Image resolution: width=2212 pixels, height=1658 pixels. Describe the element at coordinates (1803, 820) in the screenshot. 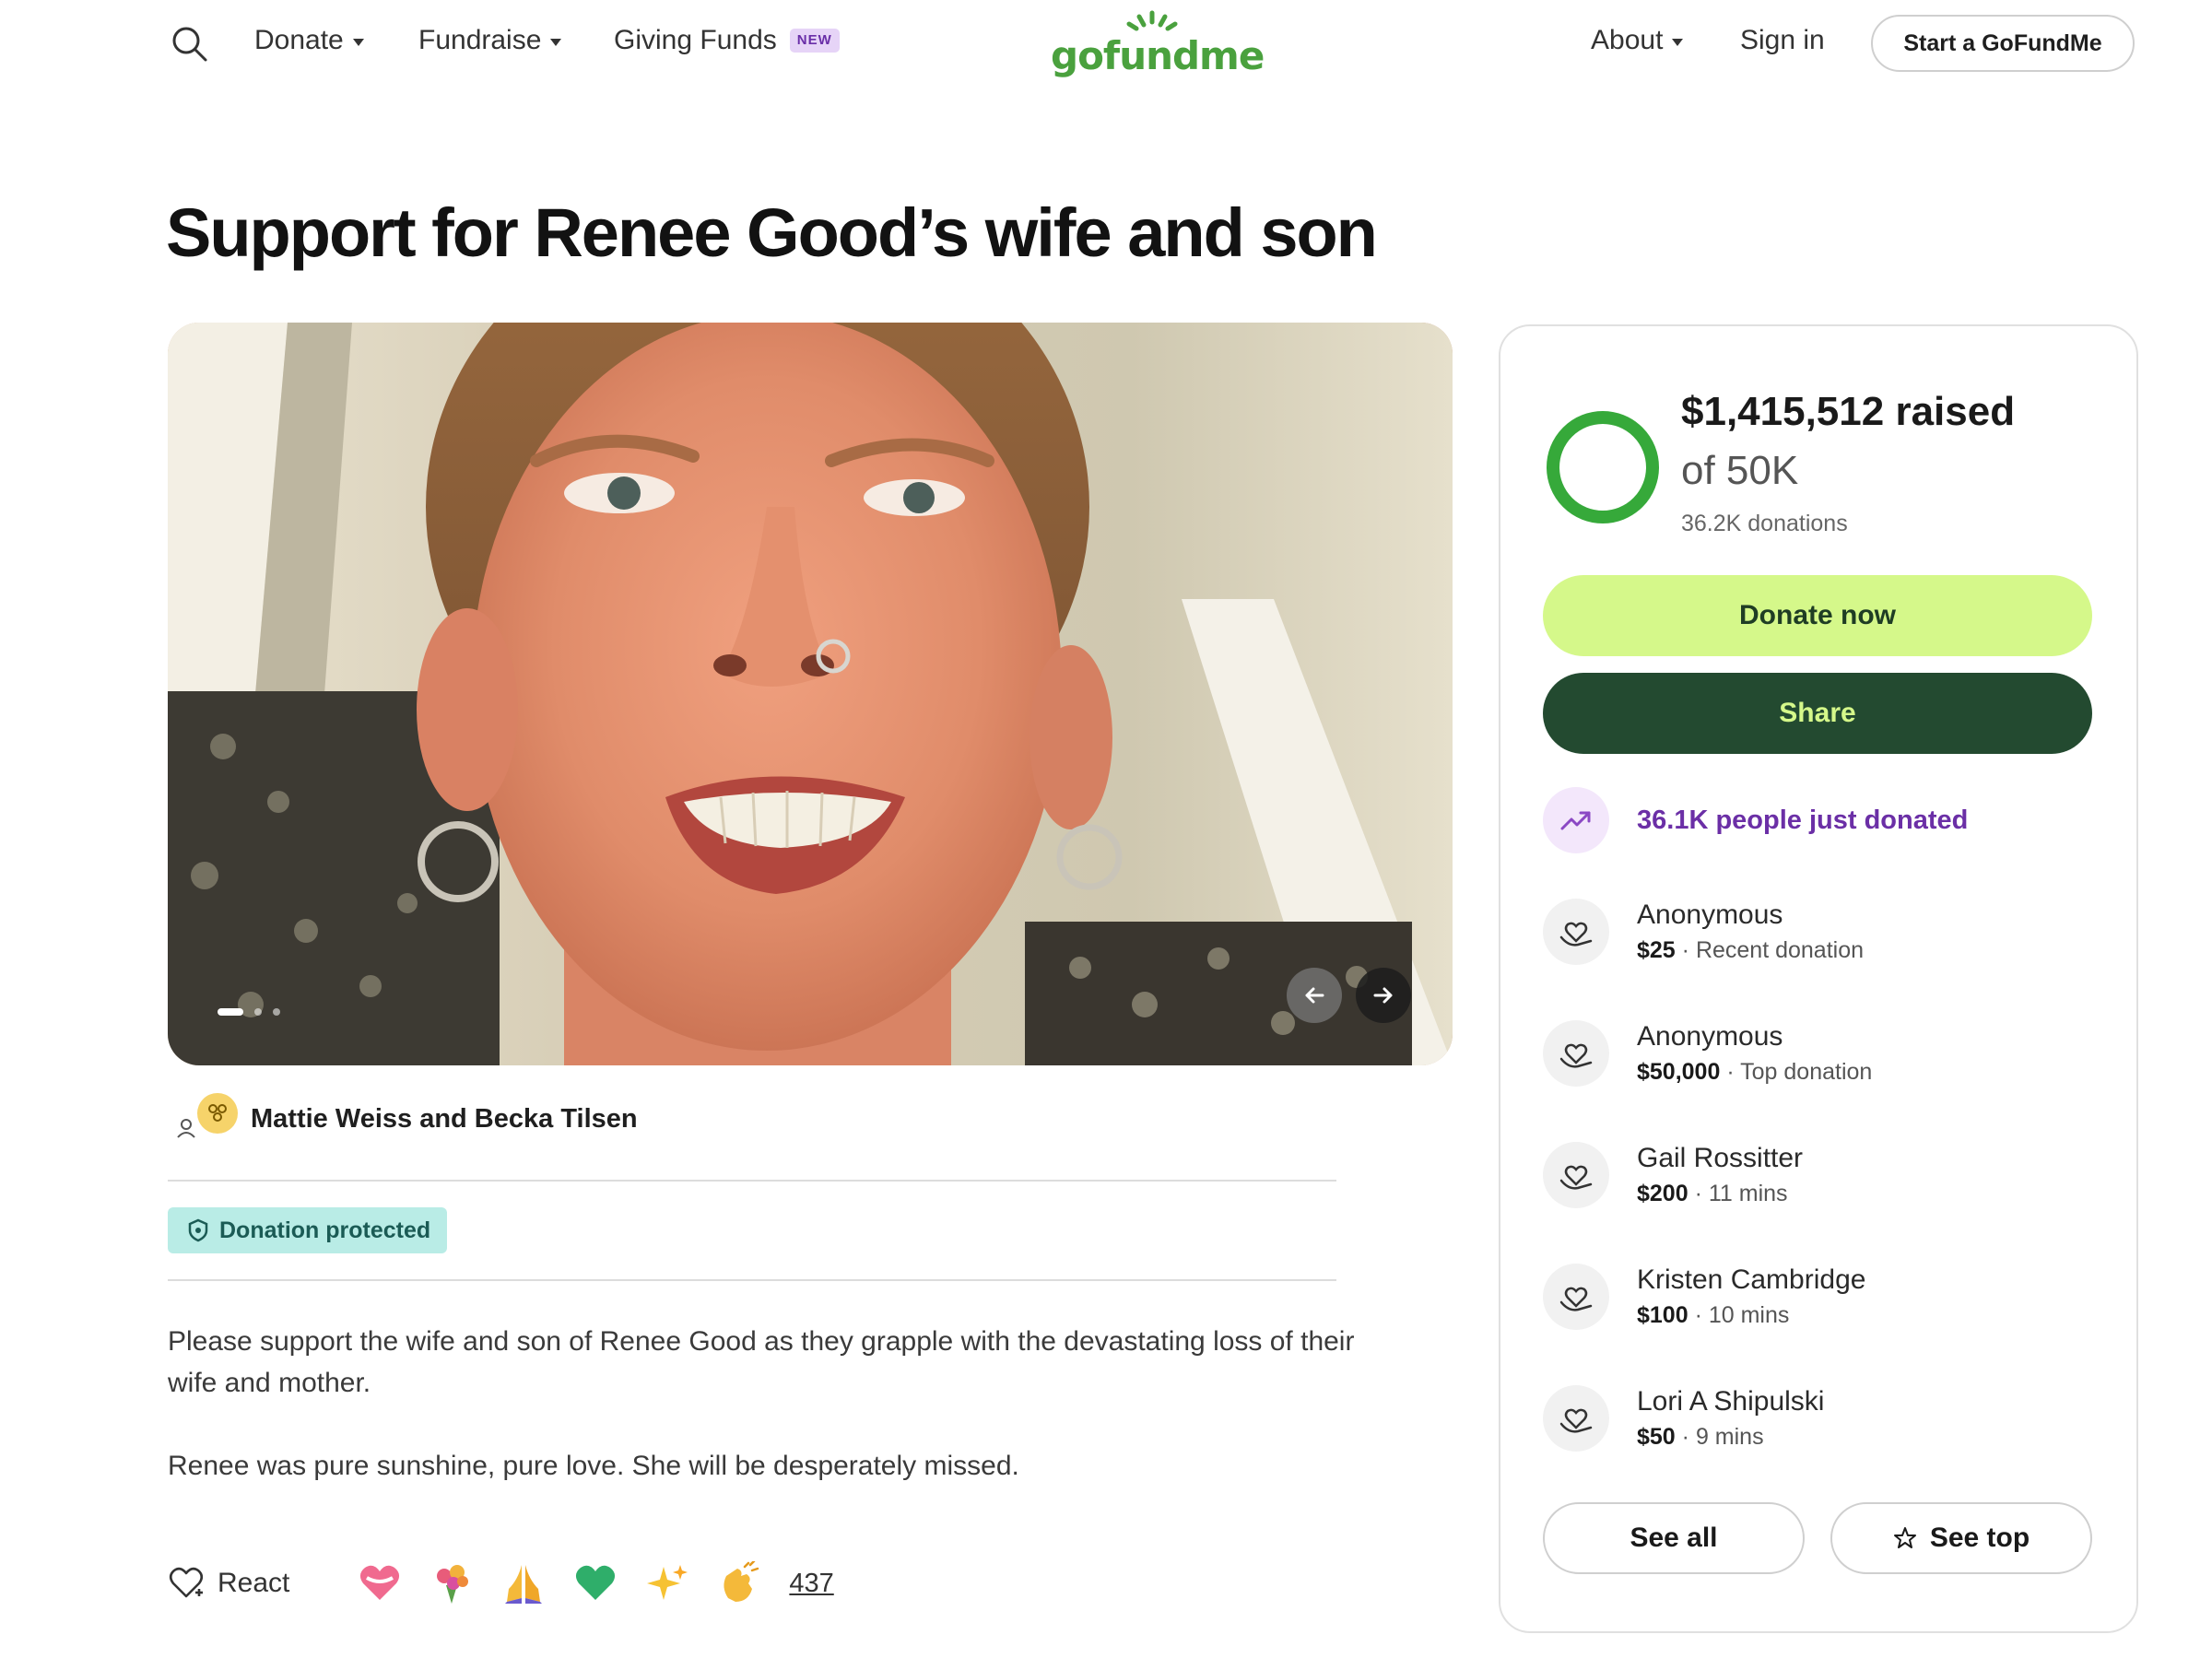

I see `trending-text: 36.1K people just donated` at that location.